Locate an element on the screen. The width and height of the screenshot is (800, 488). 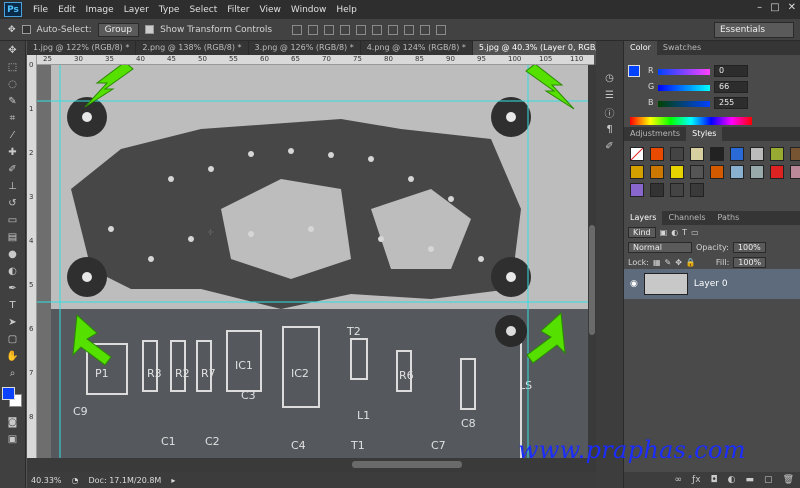
brush-presets-icon: ✐ is located at coordinates (610, 146).